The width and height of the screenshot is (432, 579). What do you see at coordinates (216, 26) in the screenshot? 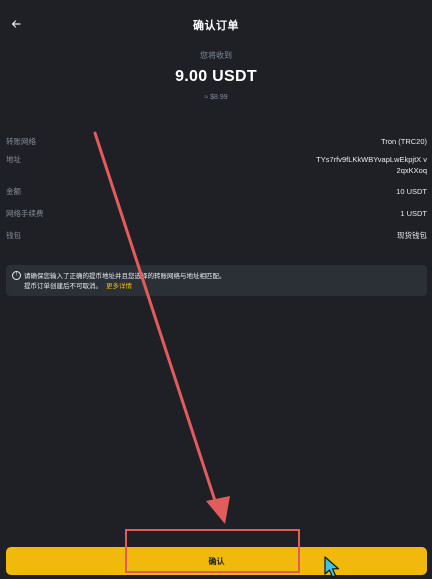
I see `page-title: 确认订单` at bounding box center [216, 26].